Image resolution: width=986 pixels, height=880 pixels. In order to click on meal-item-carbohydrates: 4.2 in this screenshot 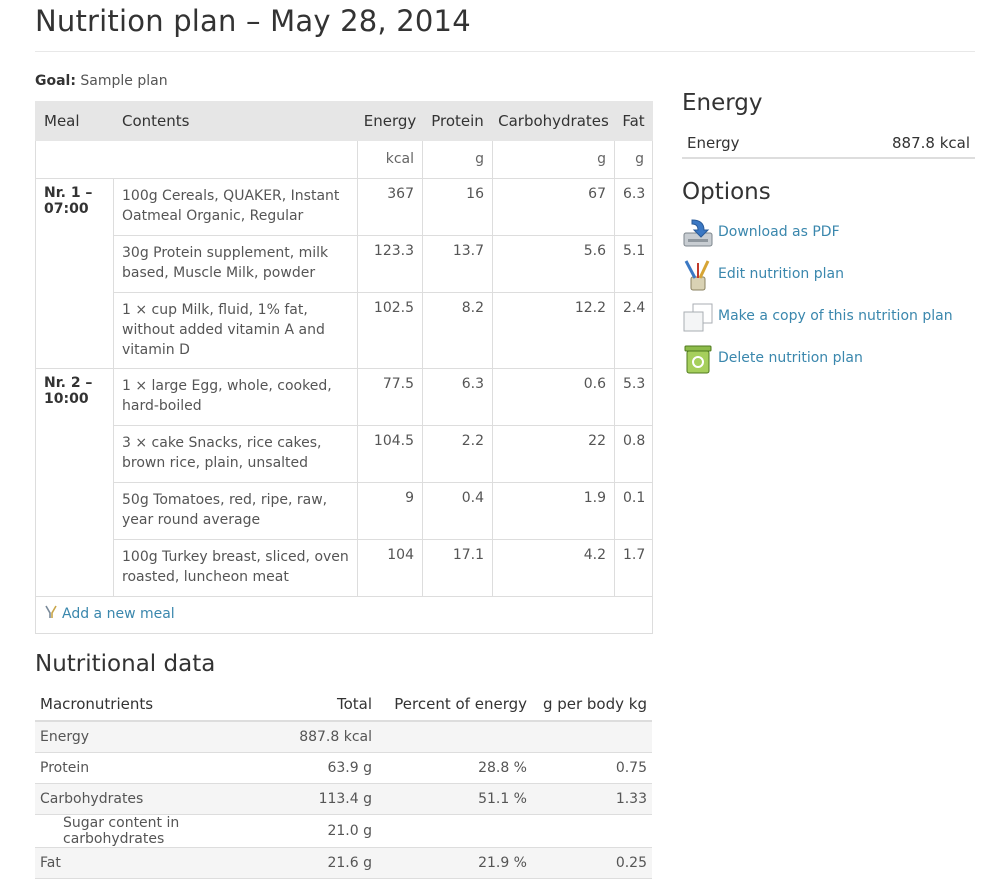, I will do `click(553, 568)`.